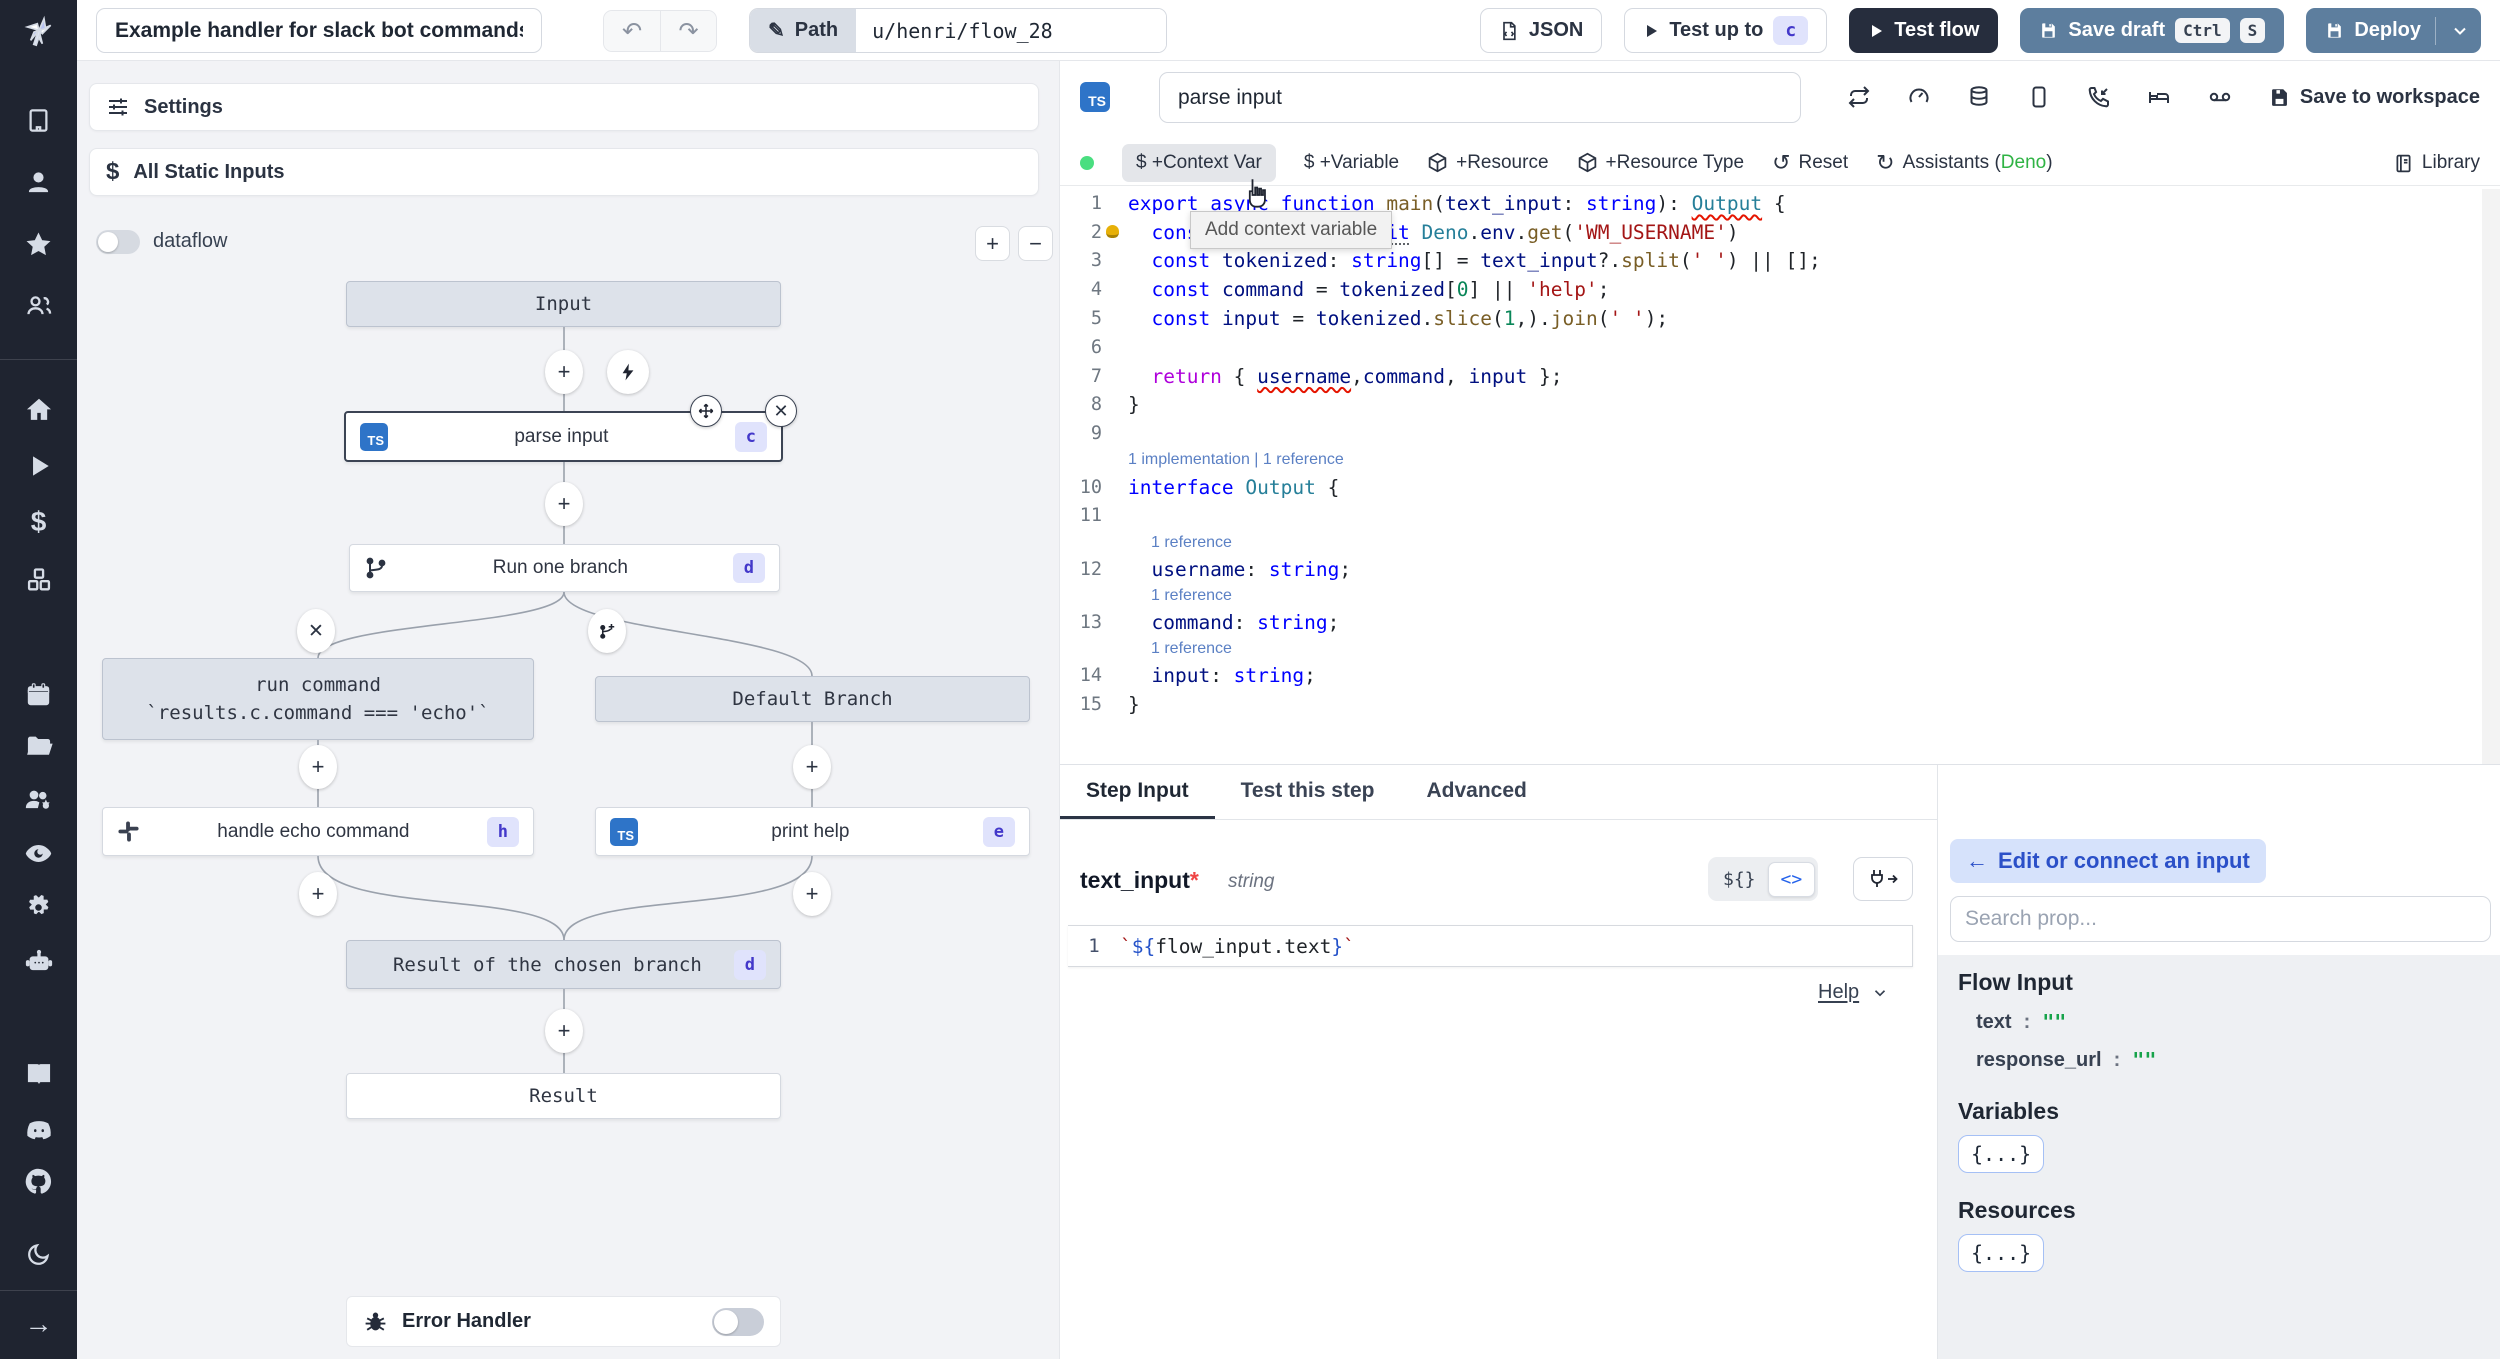  I want to click on home-icon, so click(38, 410).